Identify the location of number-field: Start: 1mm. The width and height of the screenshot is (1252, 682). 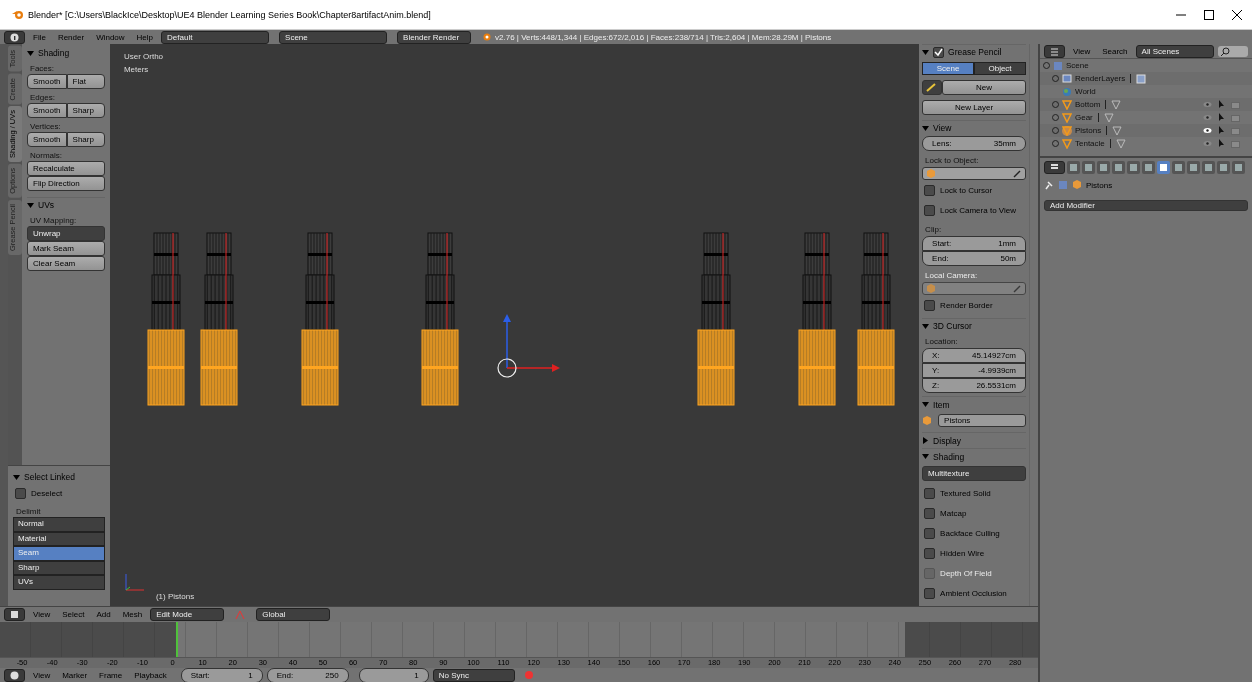
(974, 243).